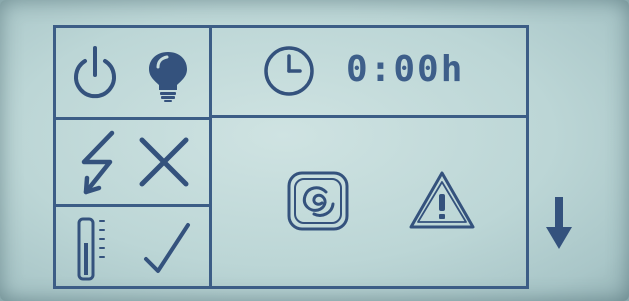  I want to click on lightning-icon, so click(98, 162).